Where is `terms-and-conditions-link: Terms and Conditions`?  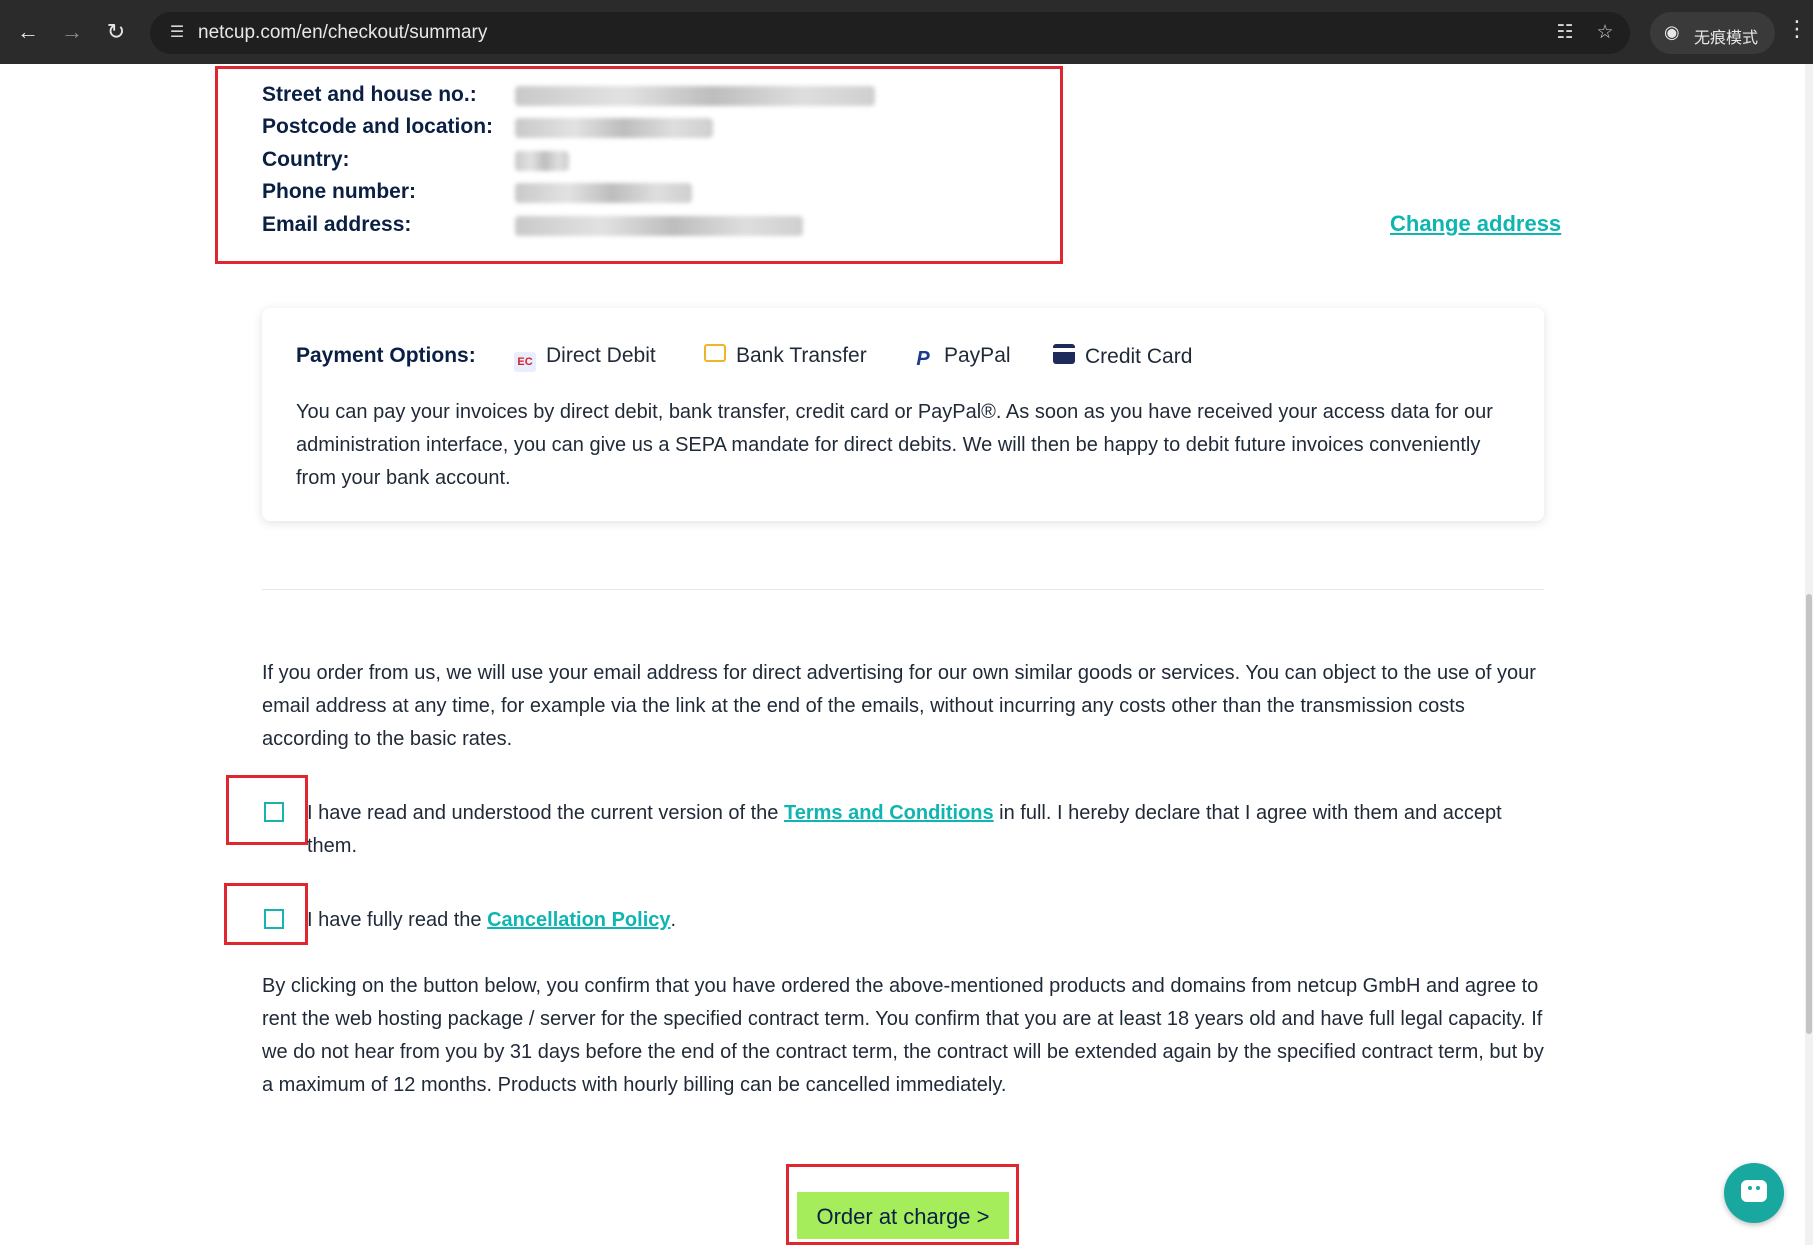 terms-and-conditions-link: Terms and Conditions is located at coordinates (889, 813).